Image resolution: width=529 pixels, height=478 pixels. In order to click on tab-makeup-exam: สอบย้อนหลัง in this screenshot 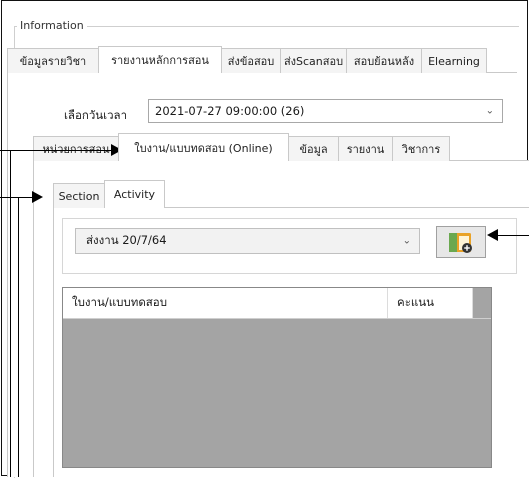, I will do `click(384, 60)`.